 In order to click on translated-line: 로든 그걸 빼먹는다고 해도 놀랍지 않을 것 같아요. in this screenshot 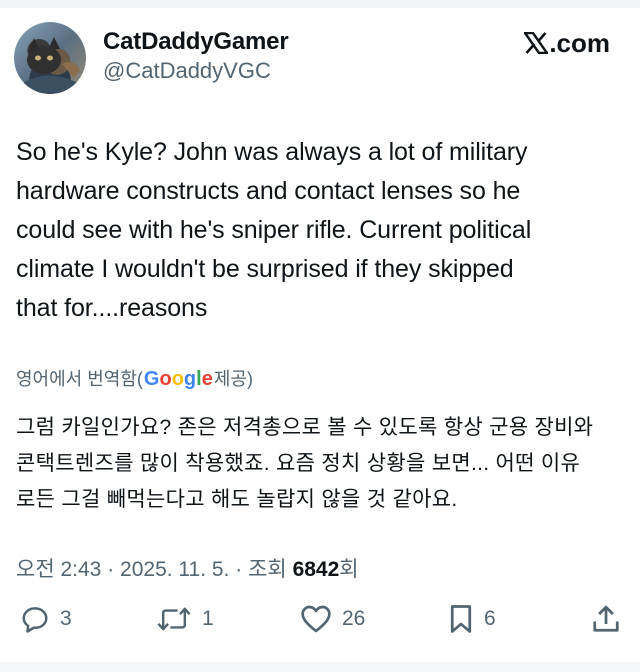, I will do `click(237, 499)`.